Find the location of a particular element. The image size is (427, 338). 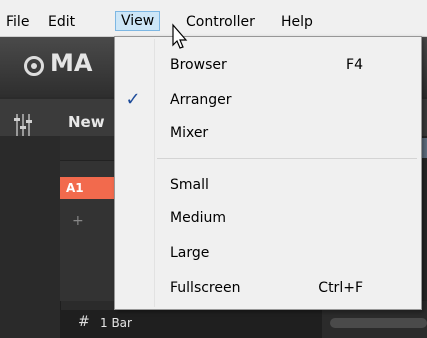

menu-file: File is located at coordinates (17, 22).